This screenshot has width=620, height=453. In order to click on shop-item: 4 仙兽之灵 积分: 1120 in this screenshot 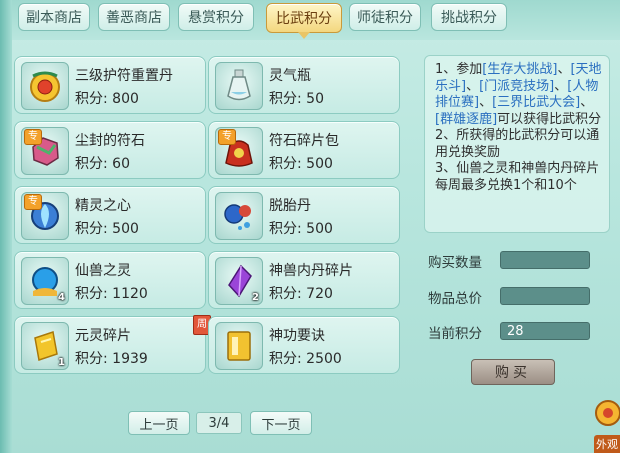, I will do `click(110, 280)`.